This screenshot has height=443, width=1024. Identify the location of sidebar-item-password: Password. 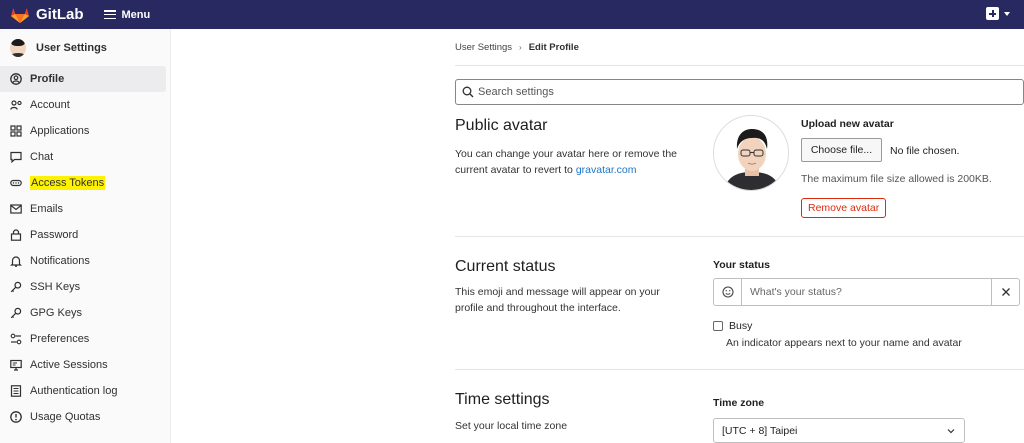
(85, 235).